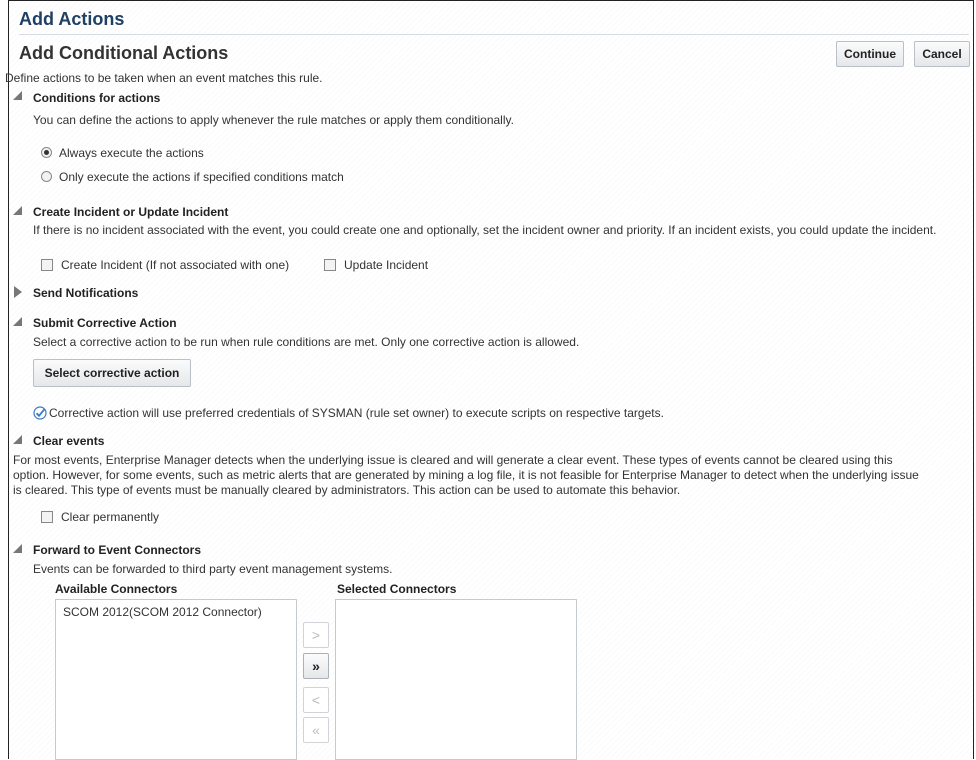  Describe the element at coordinates (870, 54) in the screenshot. I see `continue-button: Continue` at that location.